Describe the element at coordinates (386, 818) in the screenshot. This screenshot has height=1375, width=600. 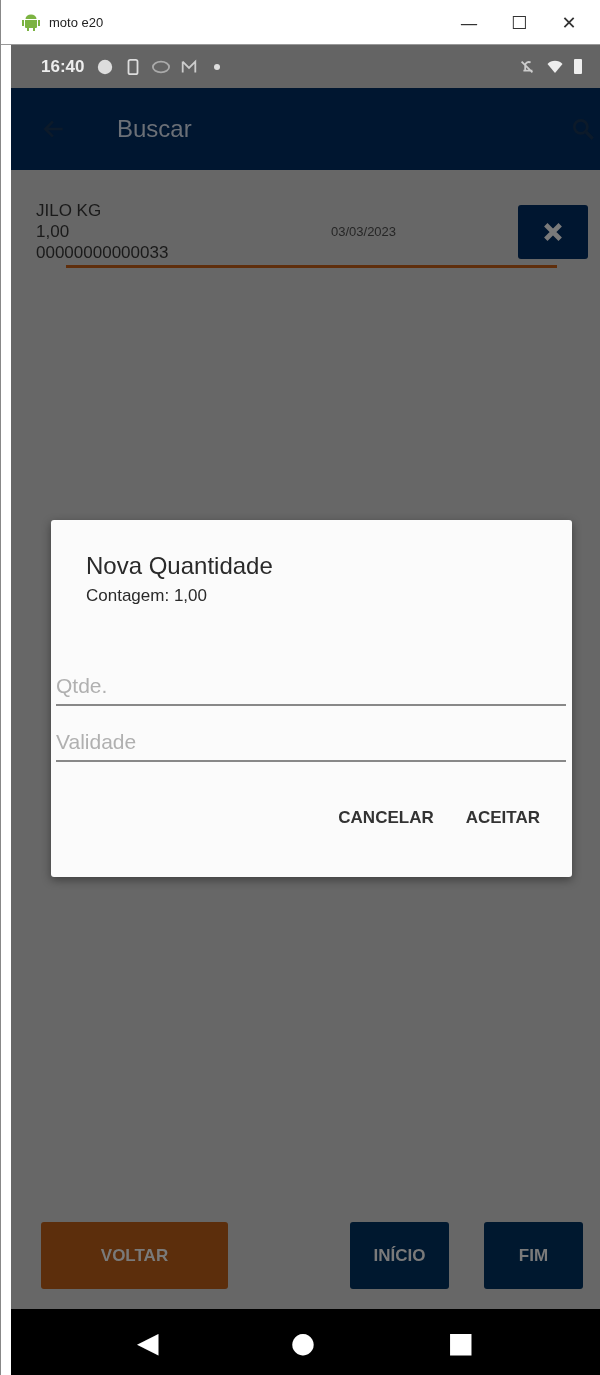
I see `dialog-button: CANCELAR` at that location.